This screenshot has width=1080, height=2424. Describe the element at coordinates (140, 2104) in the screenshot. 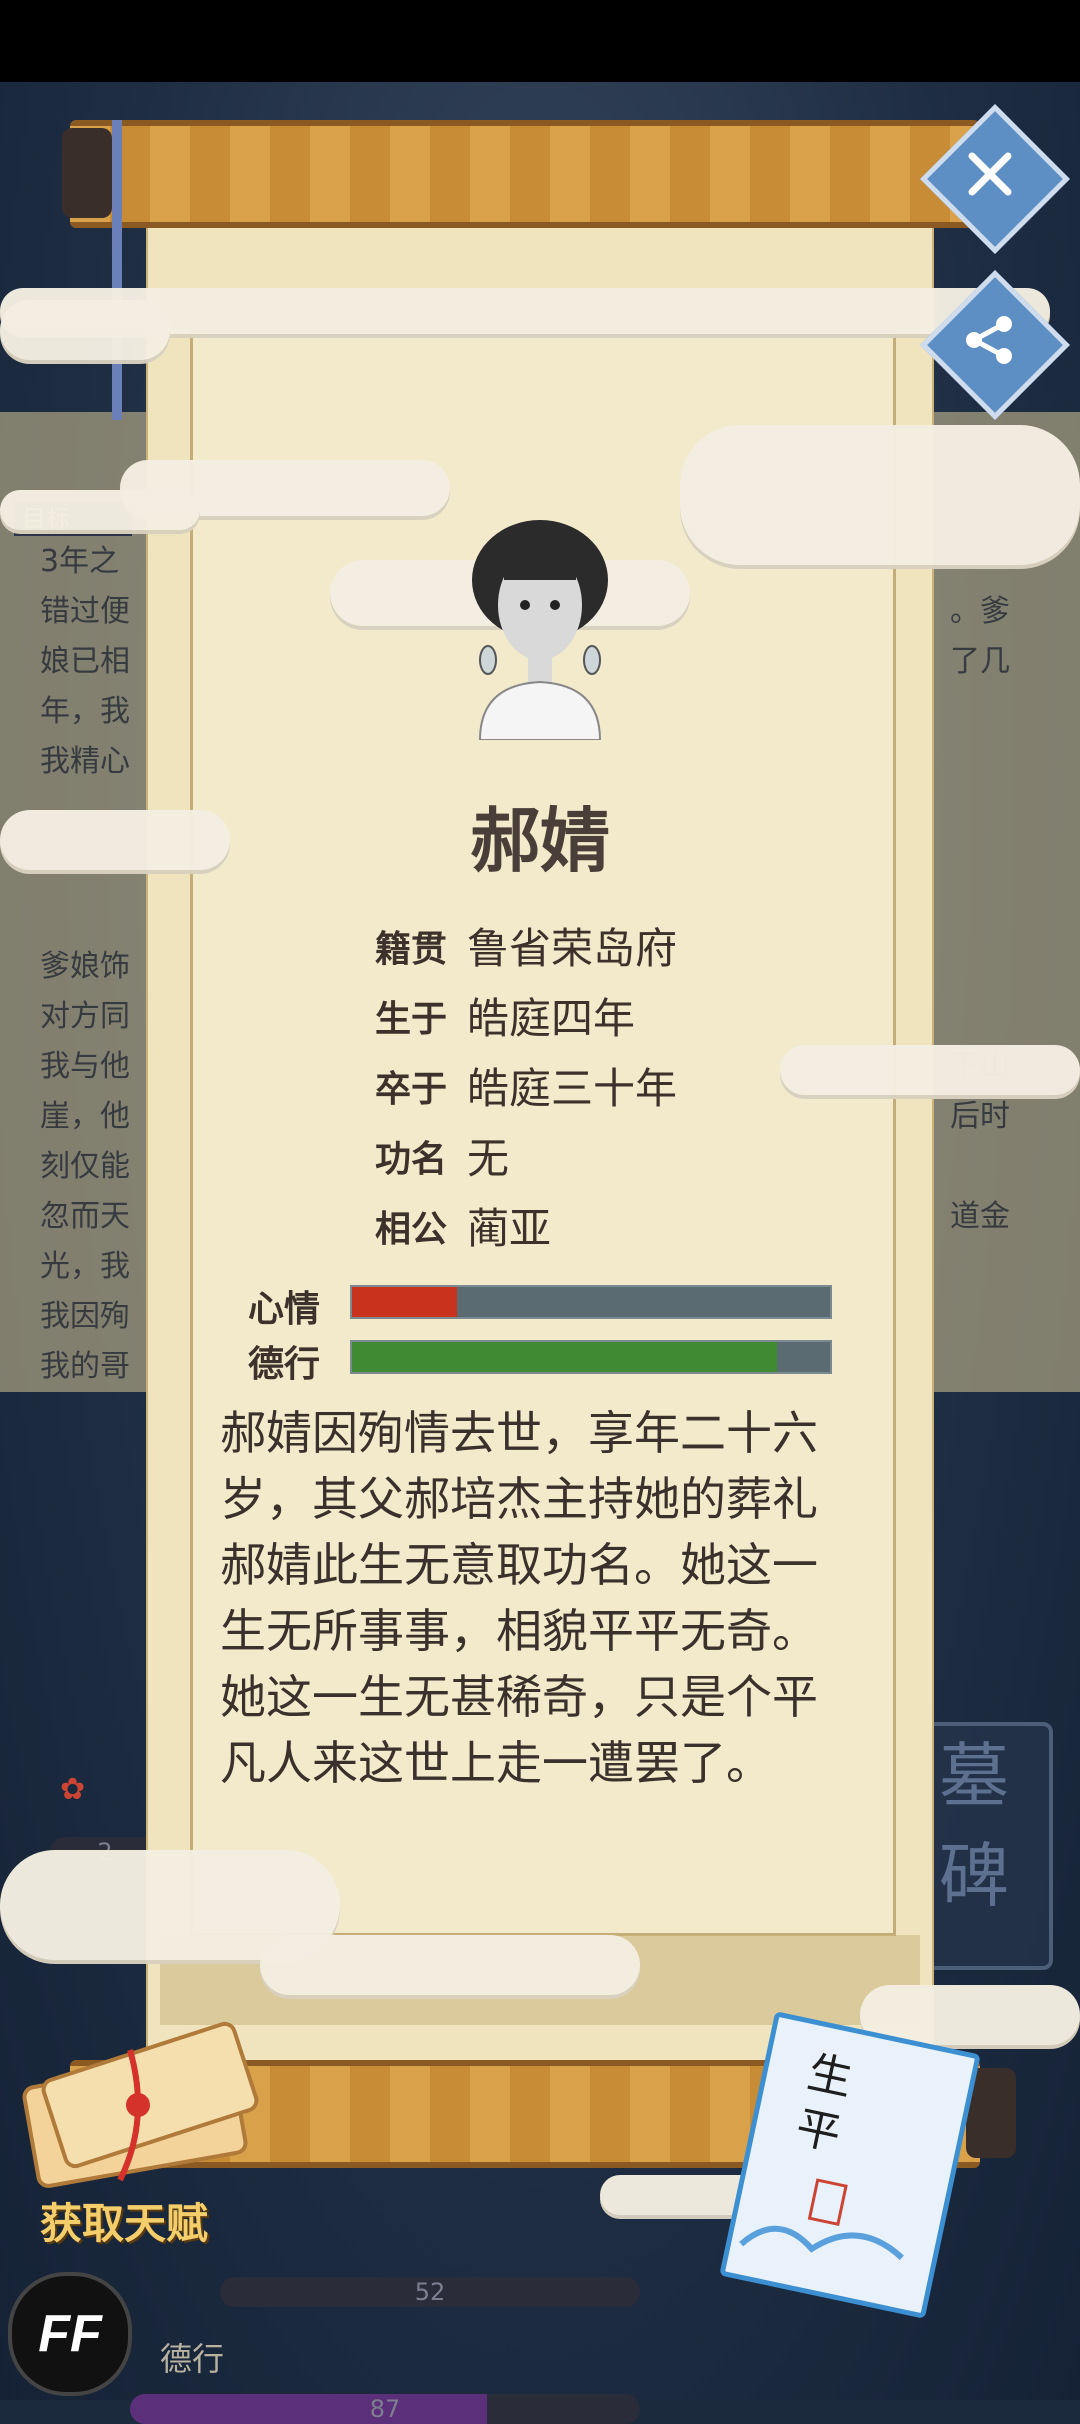

I see `scroll-bundle-icon` at that location.